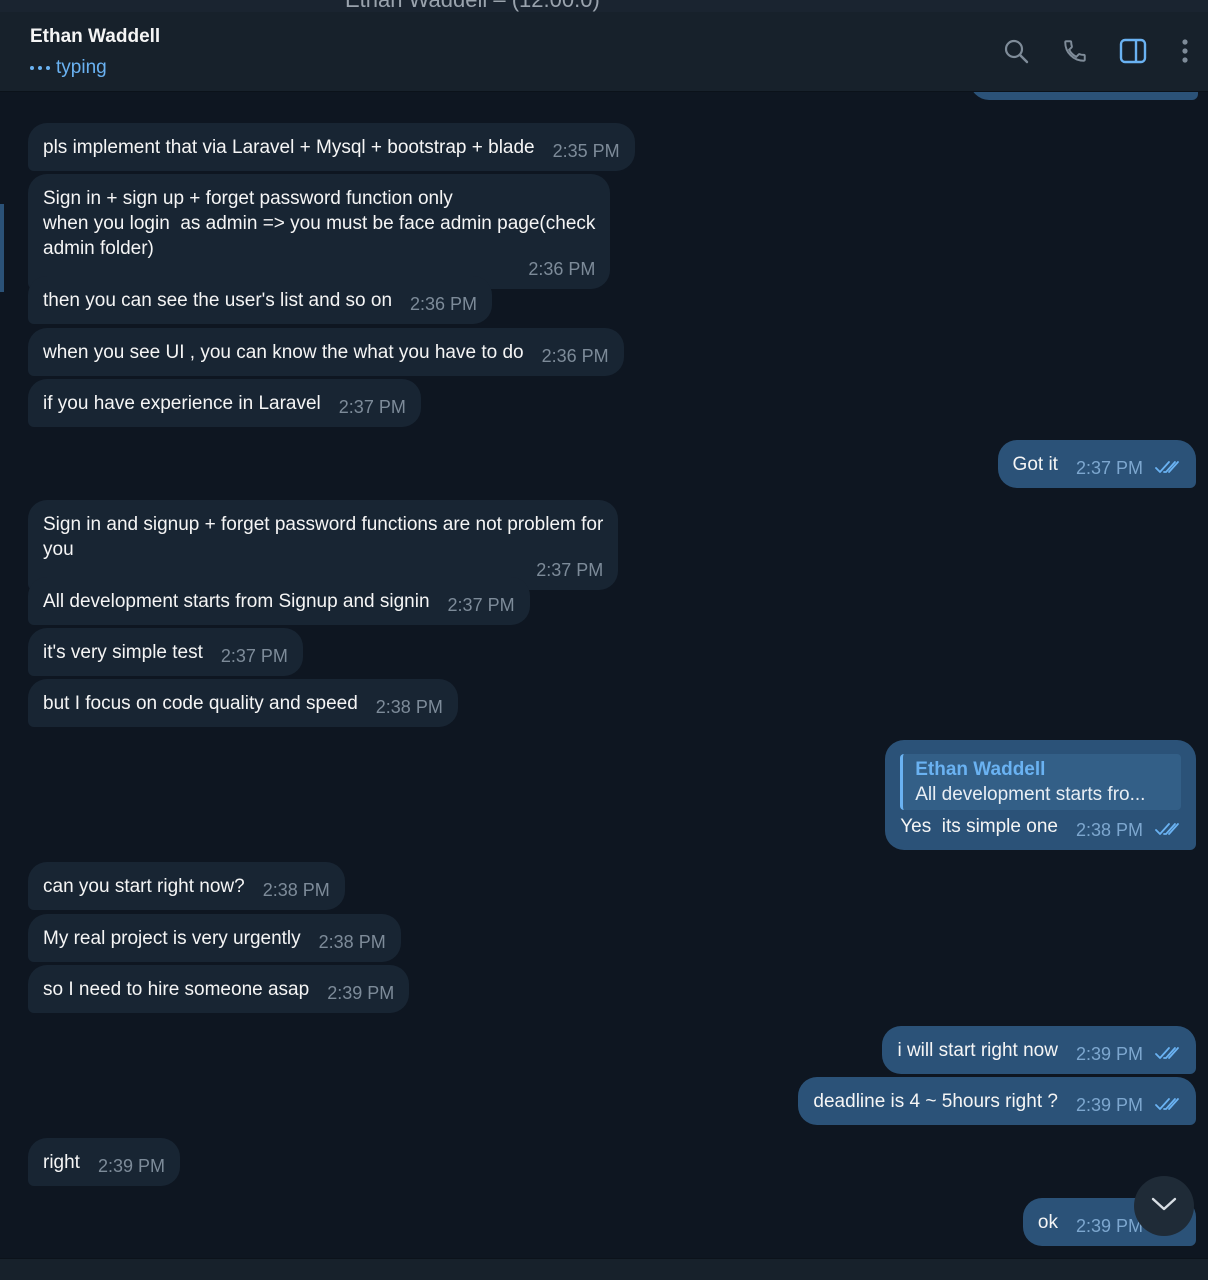 The image size is (1208, 1280). I want to click on message-text: but I focus on code quality and speed, so click(200, 703).